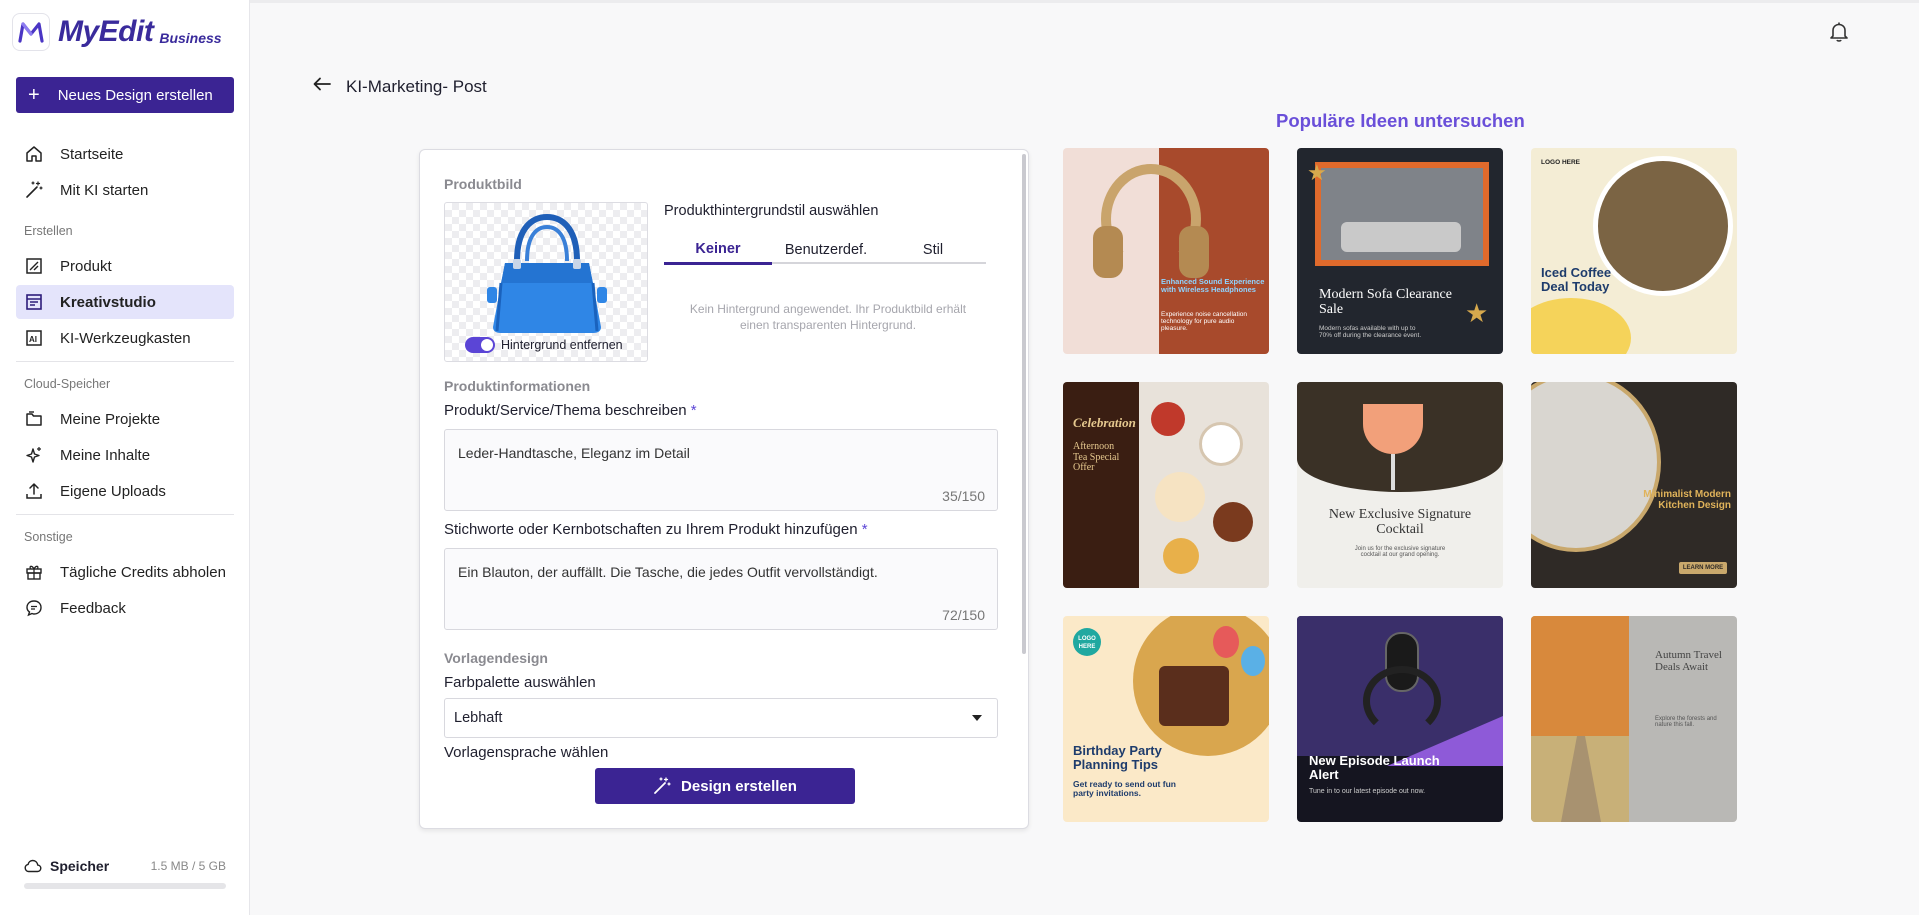 This screenshot has width=1919, height=915. I want to click on sidebar-item-label: Startseite, so click(92, 154).